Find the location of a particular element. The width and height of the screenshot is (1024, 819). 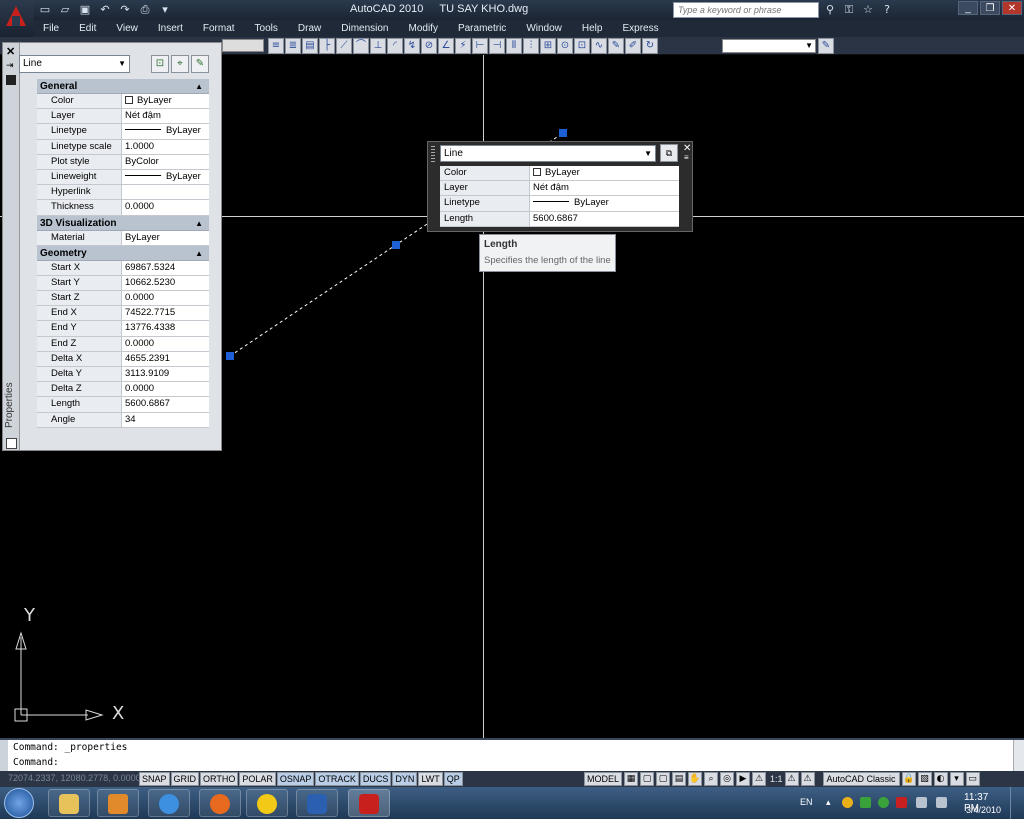

prop-value-linetype-scale: 1.0000 is located at coordinates (165, 147).